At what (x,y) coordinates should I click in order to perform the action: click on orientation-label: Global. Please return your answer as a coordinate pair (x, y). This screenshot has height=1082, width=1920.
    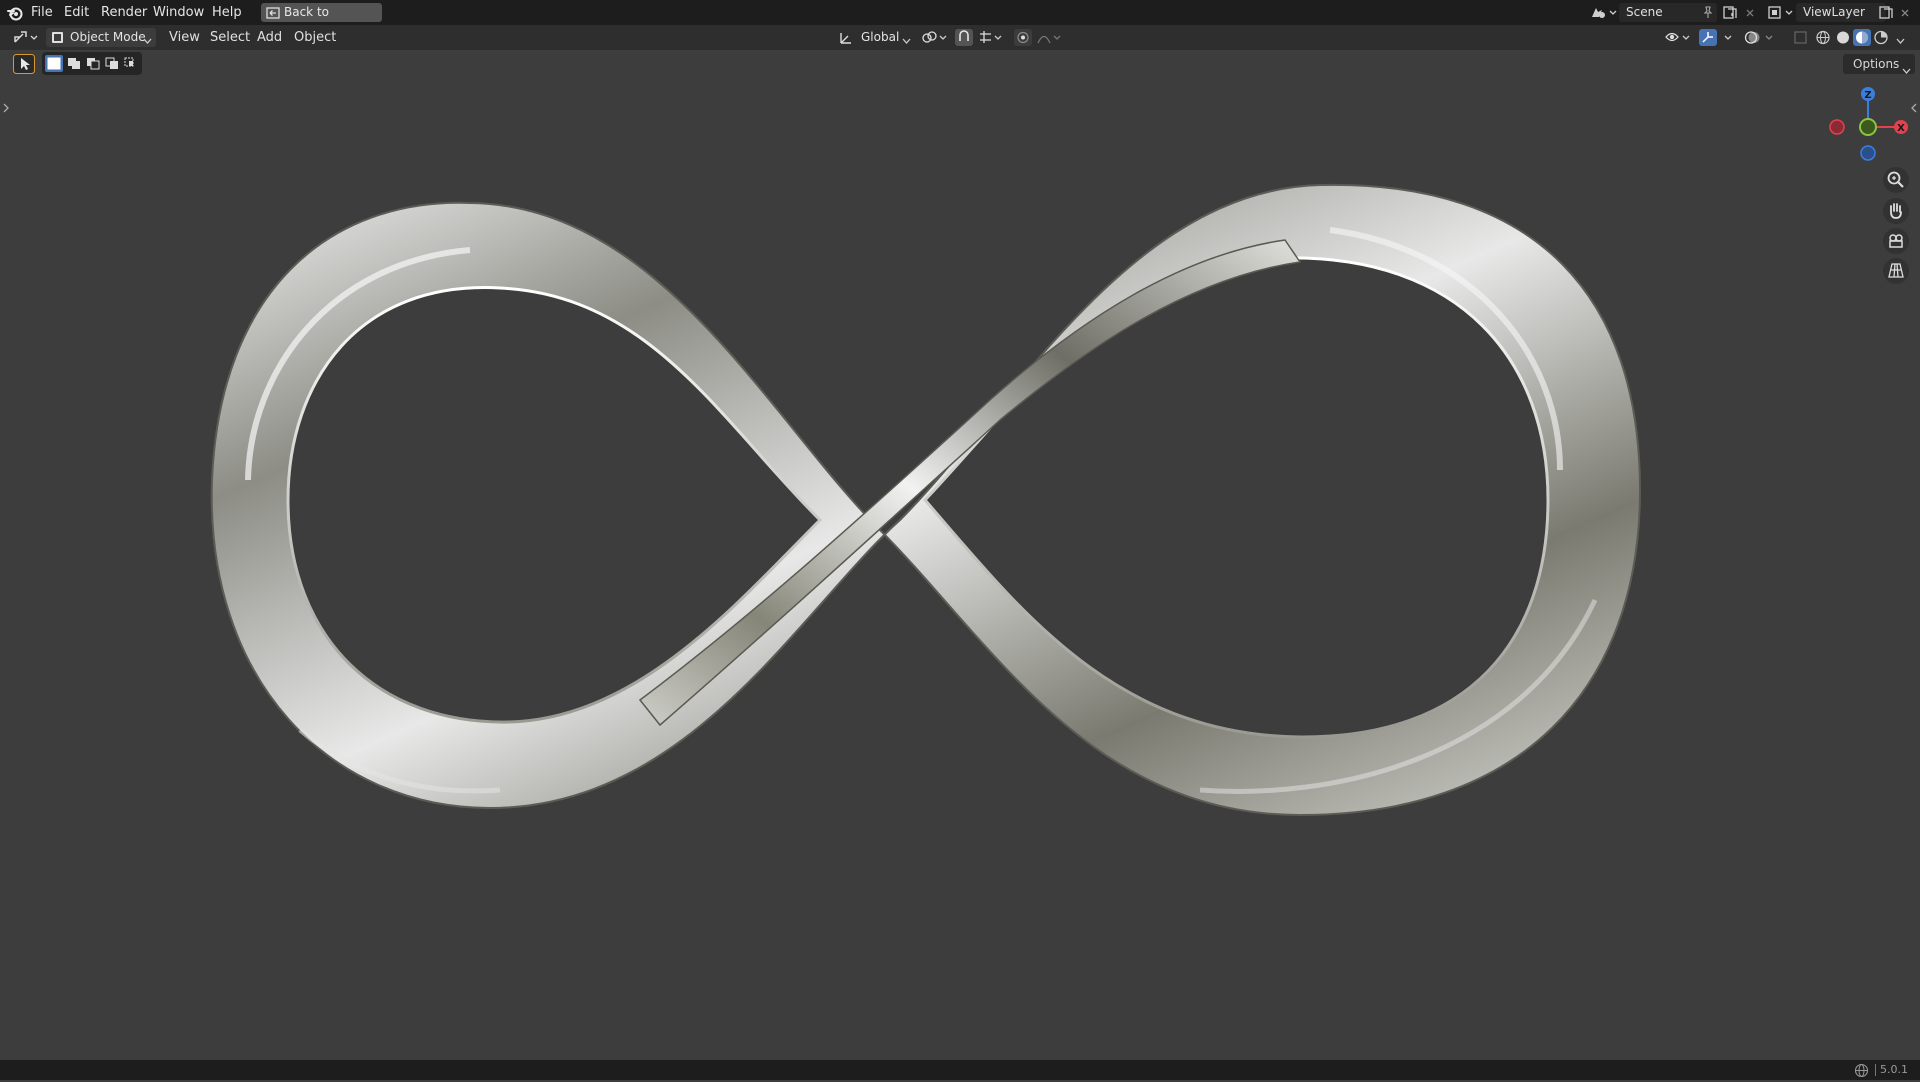
    Looking at the image, I should click on (880, 37).